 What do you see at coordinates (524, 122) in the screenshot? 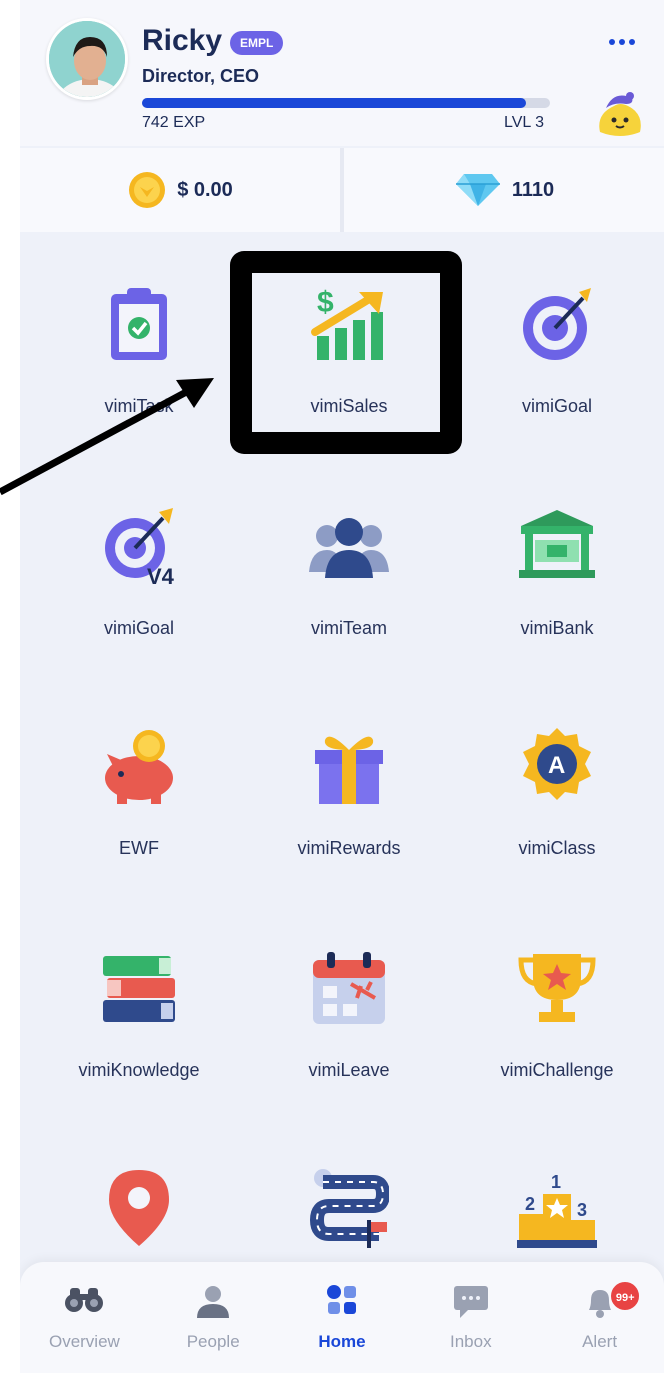
I see `level-text: LVL 3` at bounding box center [524, 122].